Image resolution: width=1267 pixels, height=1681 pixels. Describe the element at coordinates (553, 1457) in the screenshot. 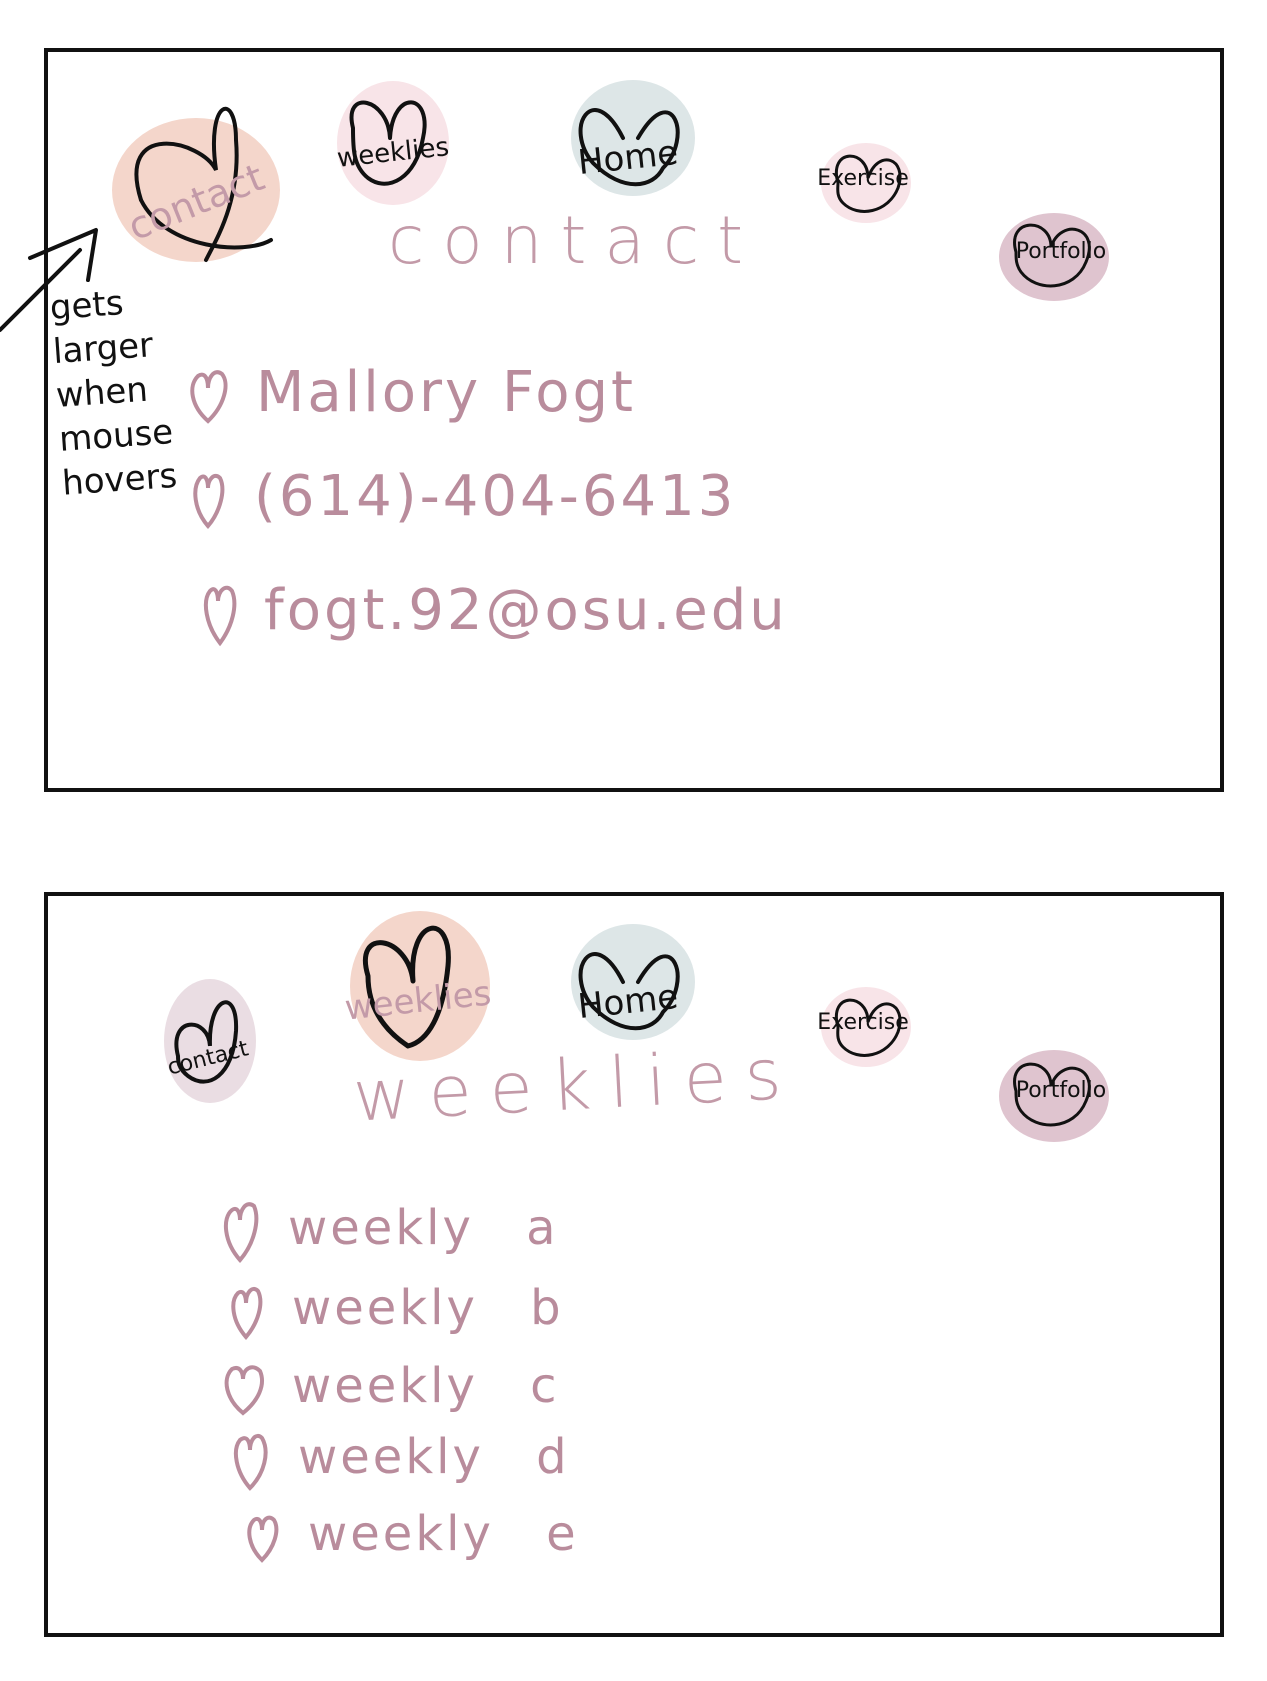

I see `weekly-item-letter: d` at that location.